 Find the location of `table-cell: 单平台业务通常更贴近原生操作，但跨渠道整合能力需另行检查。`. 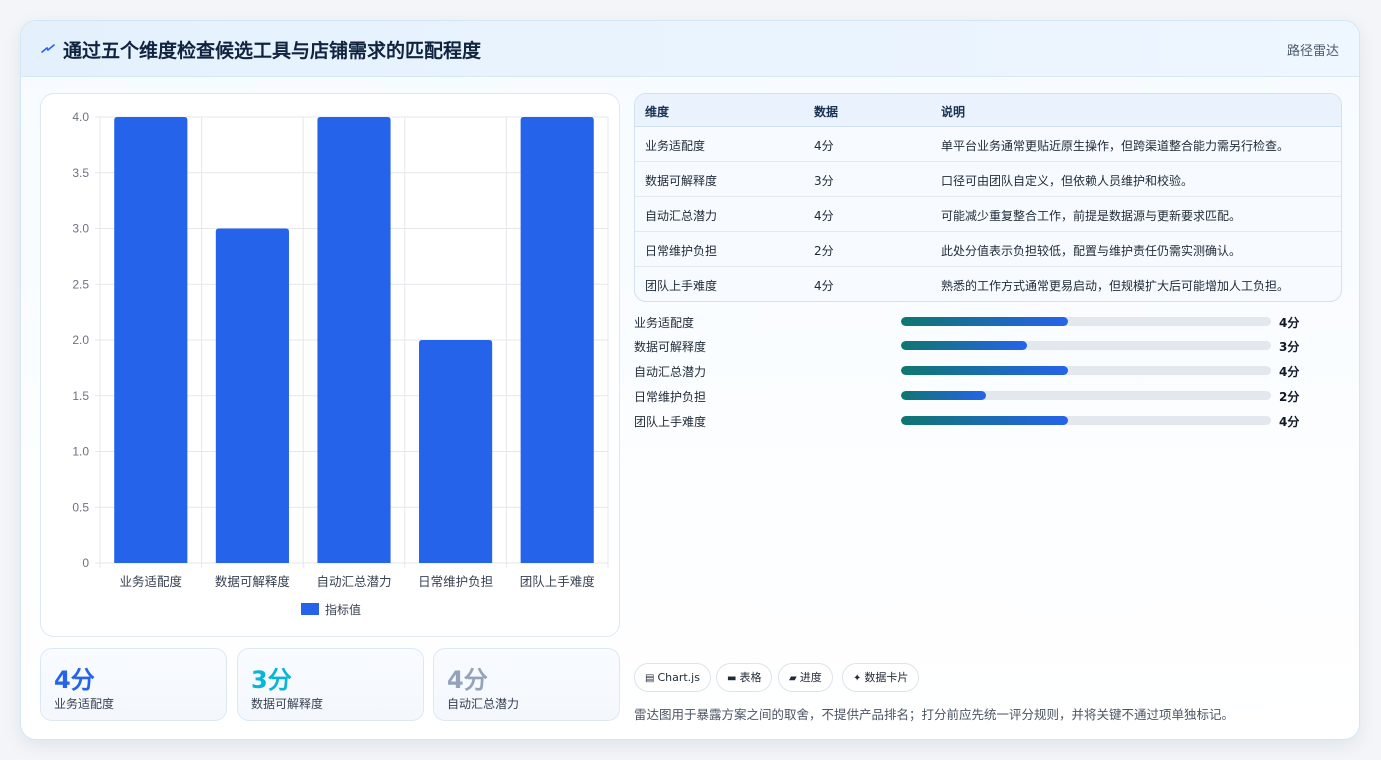

table-cell: 单平台业务通常更贴近原生操作，但跨渠道整合能力需另行检查。 is located at coordinates (1115, 146).